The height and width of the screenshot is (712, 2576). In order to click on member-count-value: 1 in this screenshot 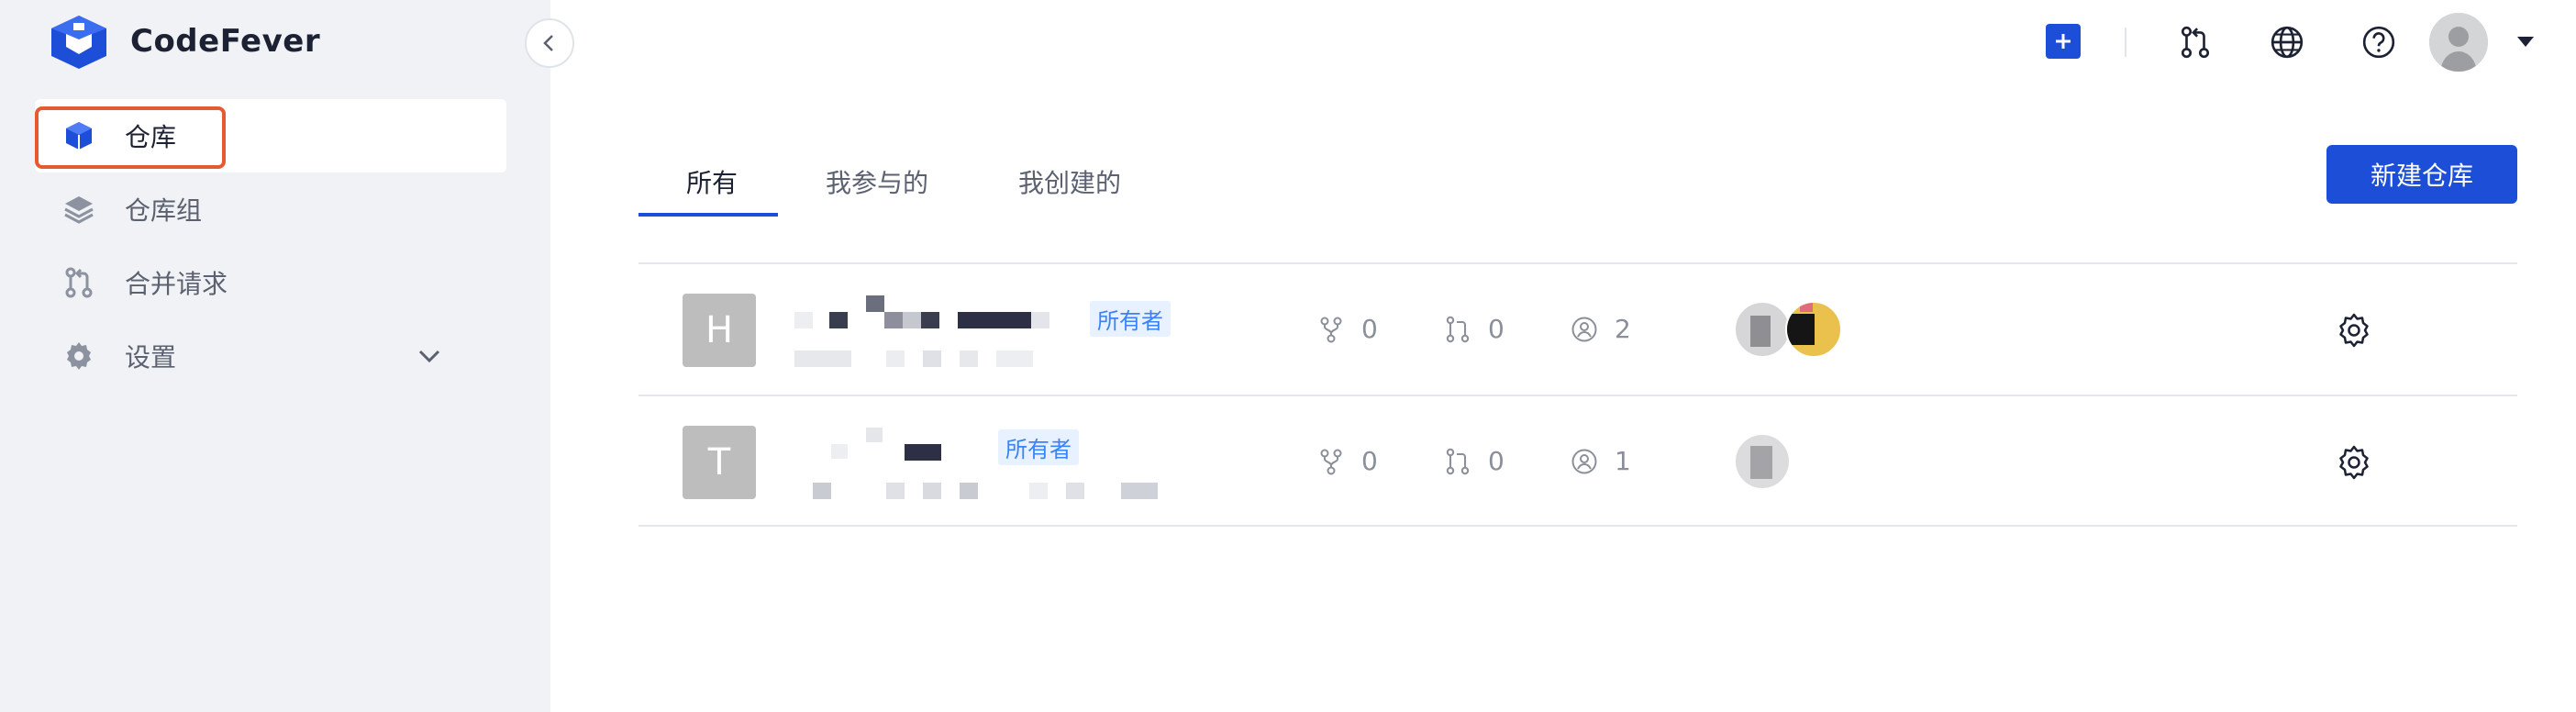, I will do `click(1623, 461)`.